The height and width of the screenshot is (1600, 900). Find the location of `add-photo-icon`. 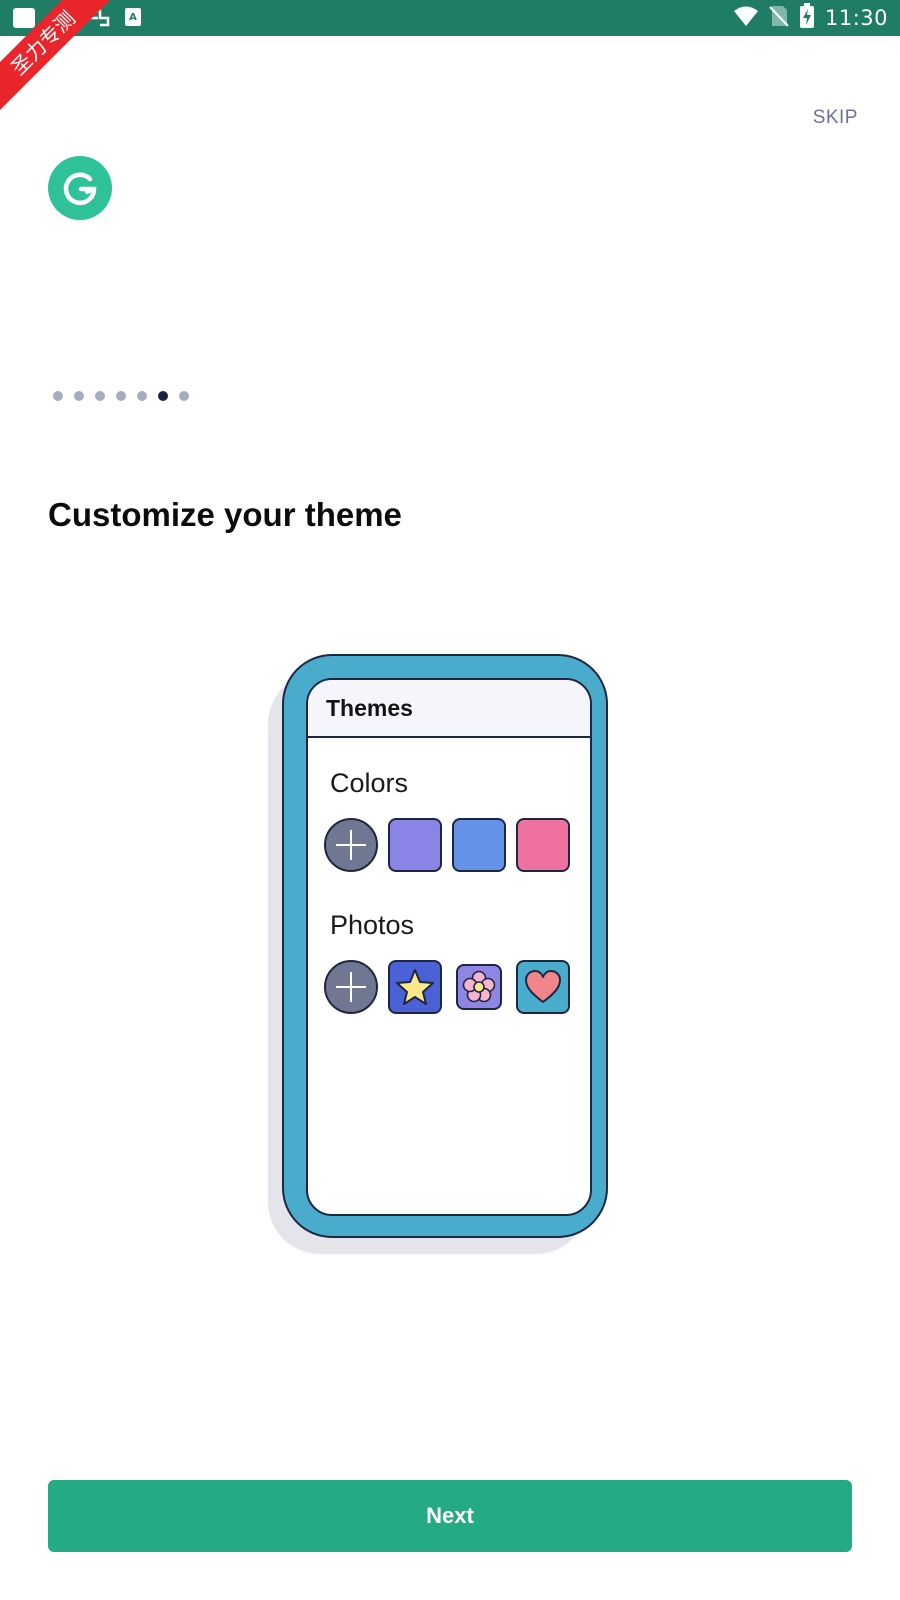

add-photo-icon is located at coordinates (351, 987).